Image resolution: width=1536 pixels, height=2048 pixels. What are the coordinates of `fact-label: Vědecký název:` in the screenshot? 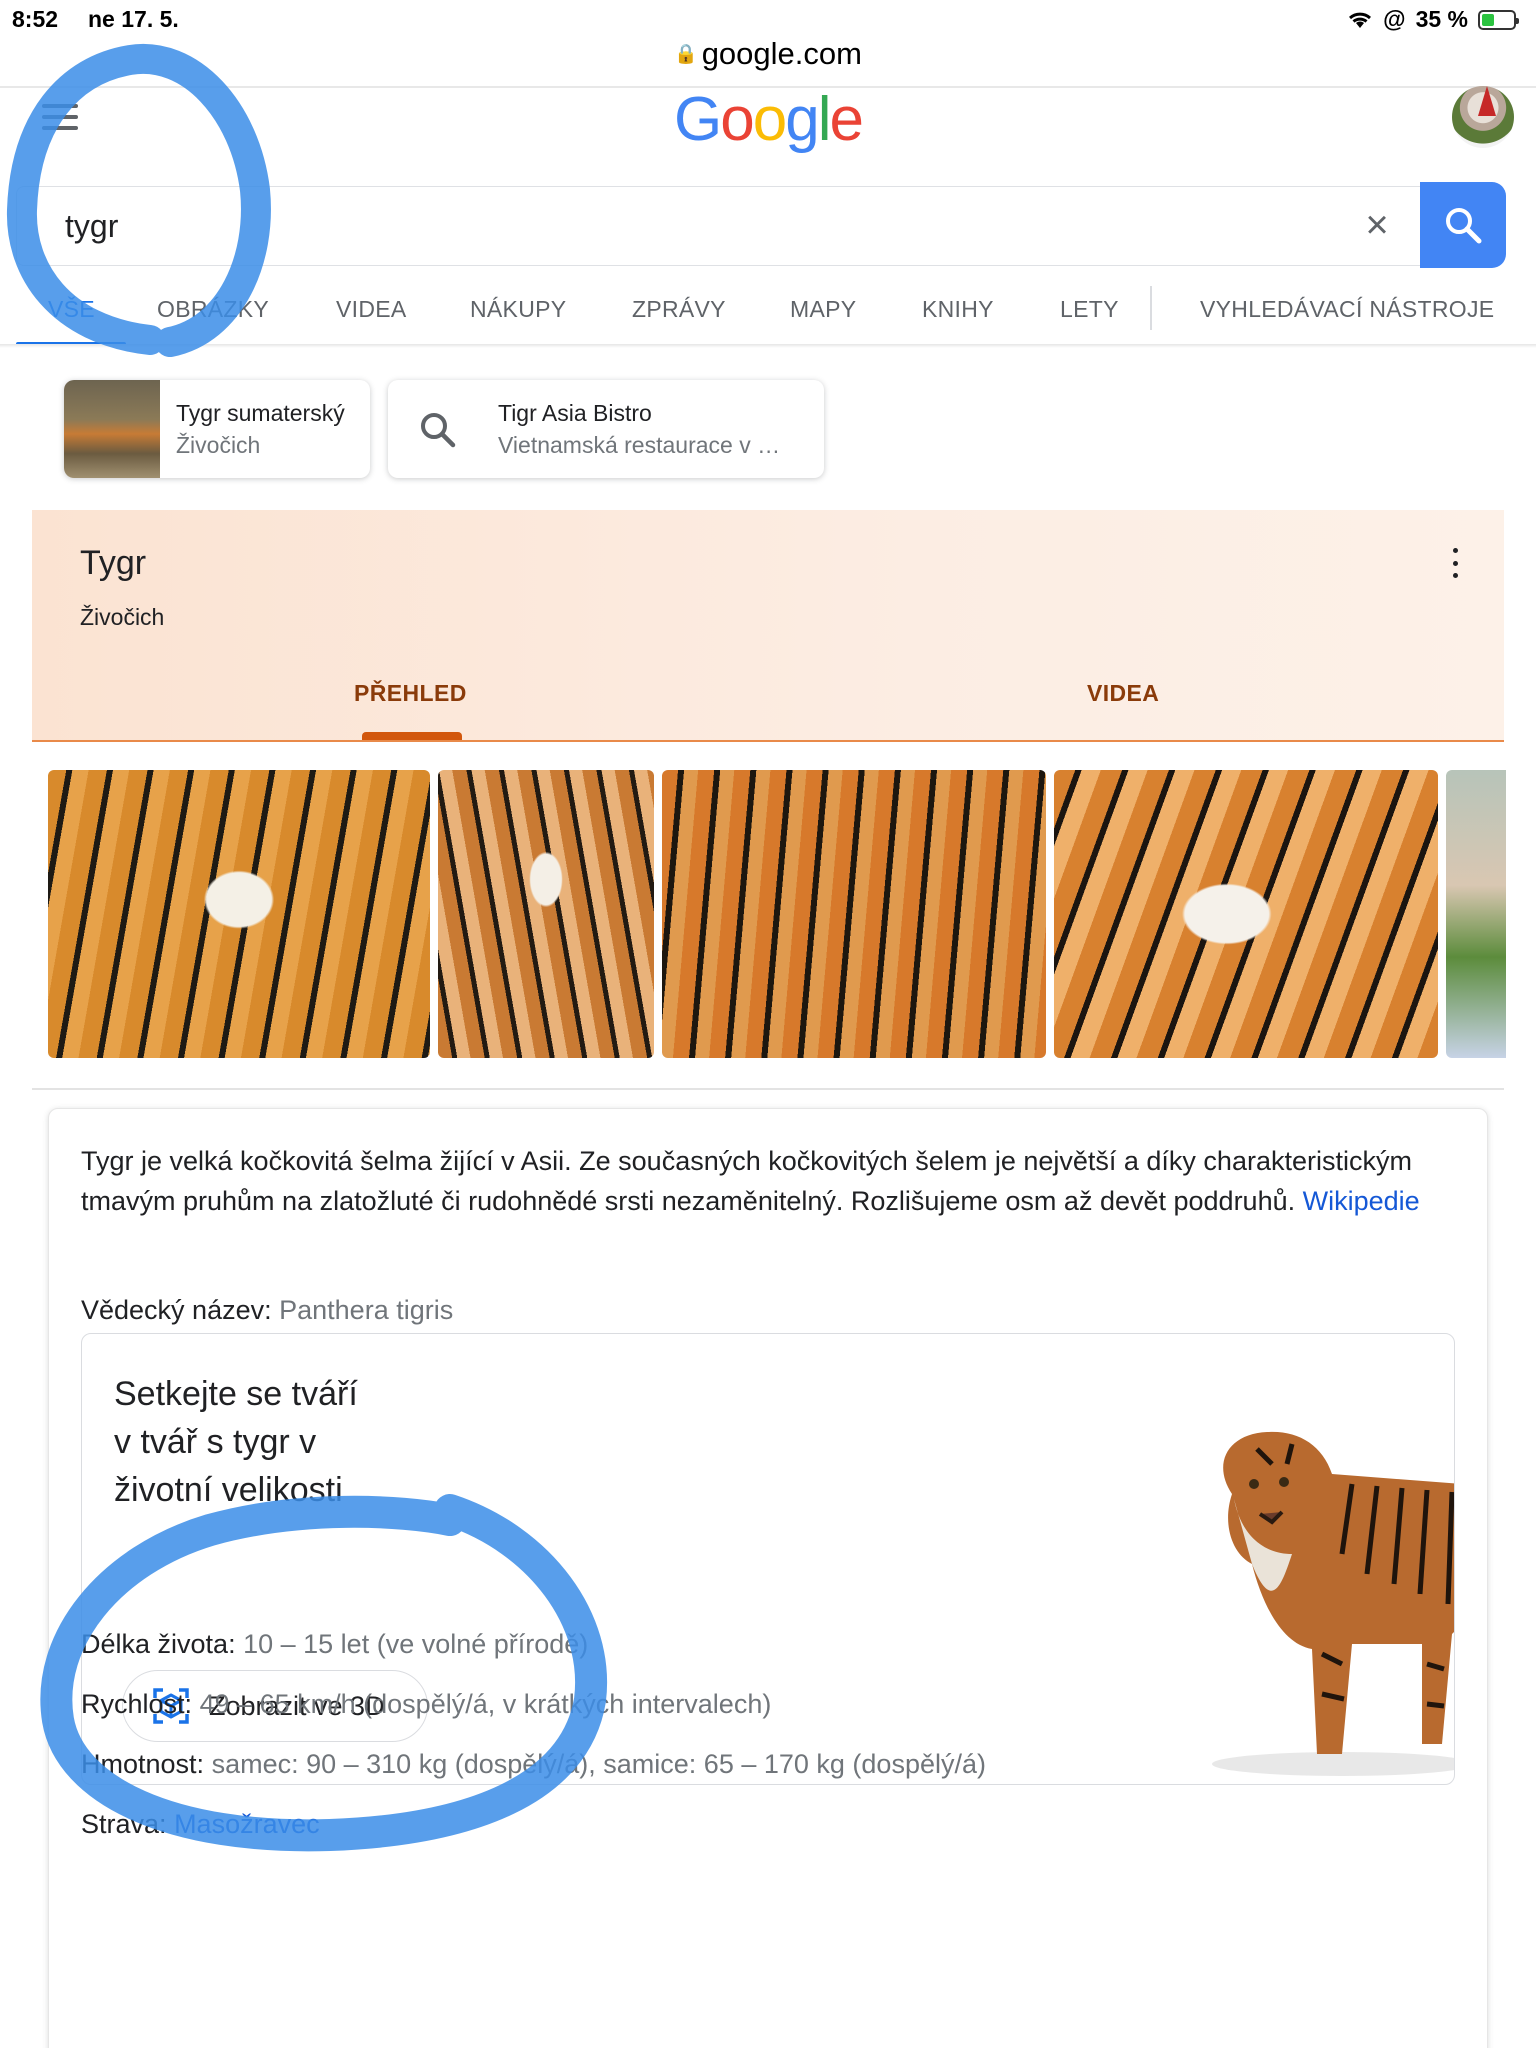 It's located at (176, 1310).